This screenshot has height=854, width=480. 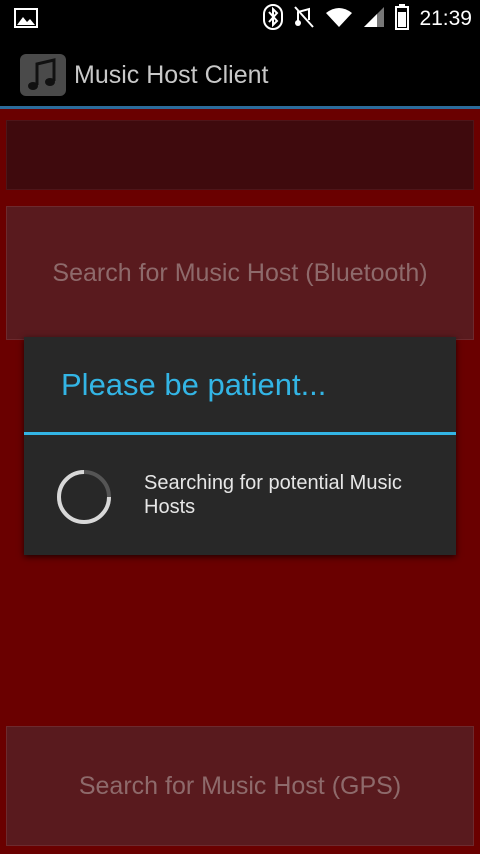 What do you see at coordinates (402, 19) in the screenshot?
I see `battery-icon` at bounding box center [402, 19].